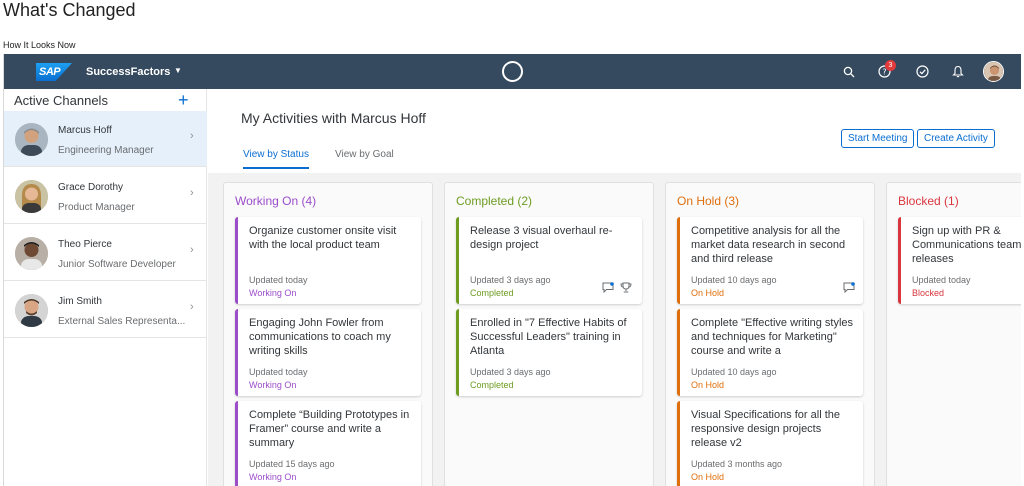 This screenshot has width=1024, height=486. What do you see at coordinates (878, 138) in the screenshot?
I see `start-meeting-button: Start Meeting` at bounding box center [878, 138].